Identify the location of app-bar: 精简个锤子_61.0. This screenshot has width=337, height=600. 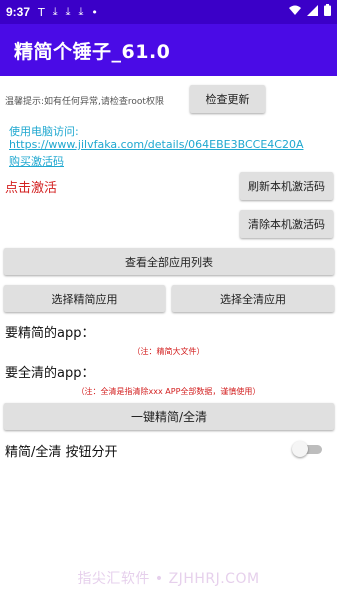
(168, 50).